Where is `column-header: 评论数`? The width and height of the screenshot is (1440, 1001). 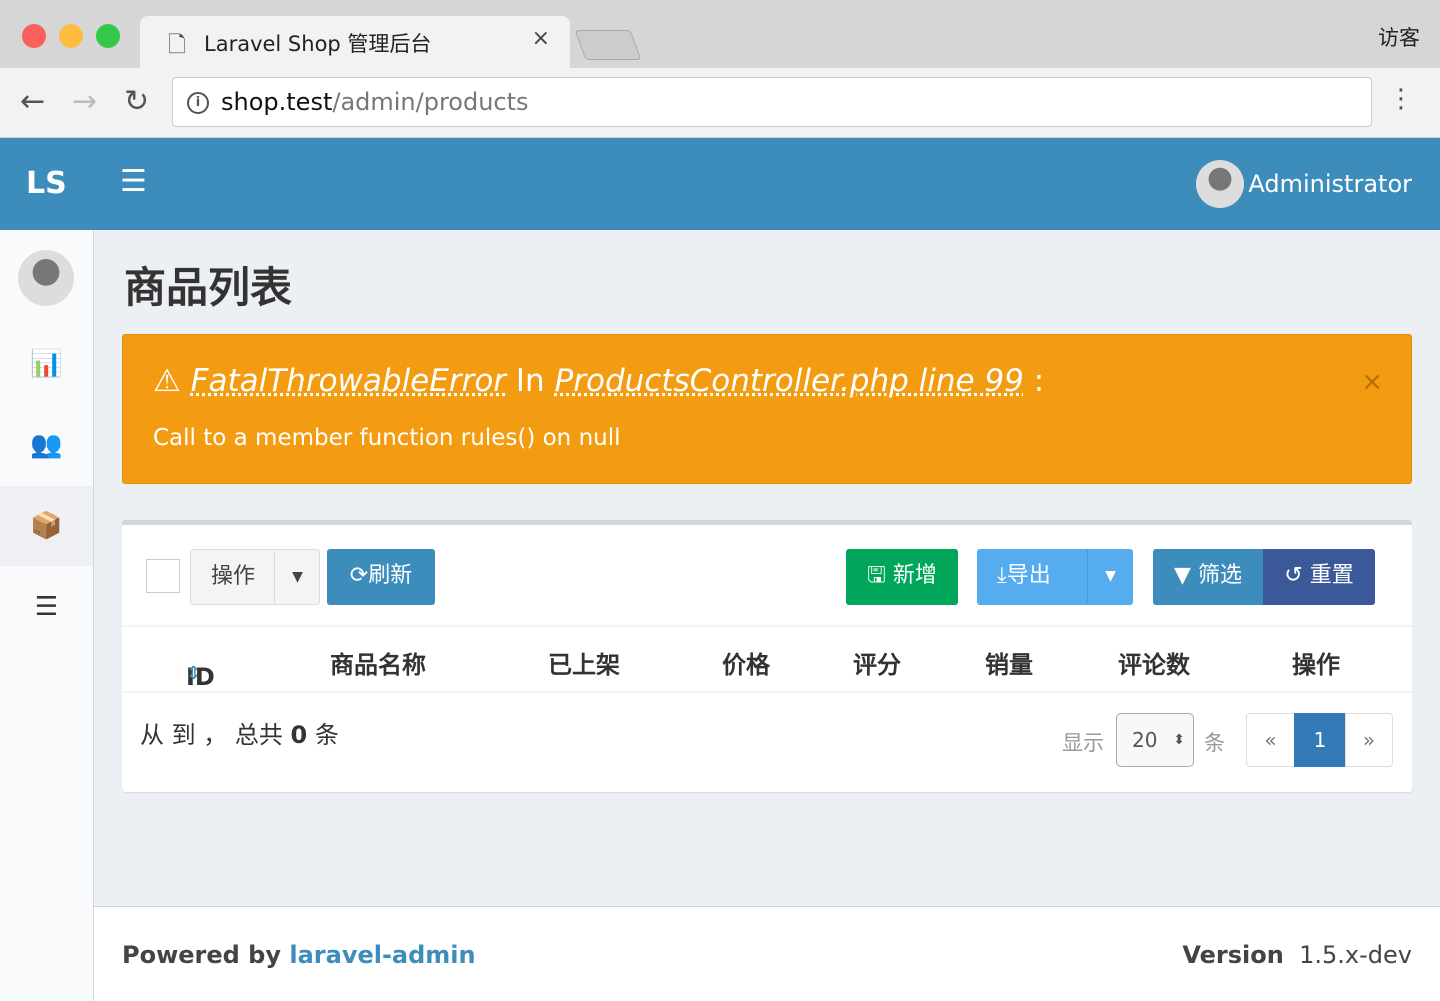
column-header: 评论数 is located at coordinates (1154, 665).